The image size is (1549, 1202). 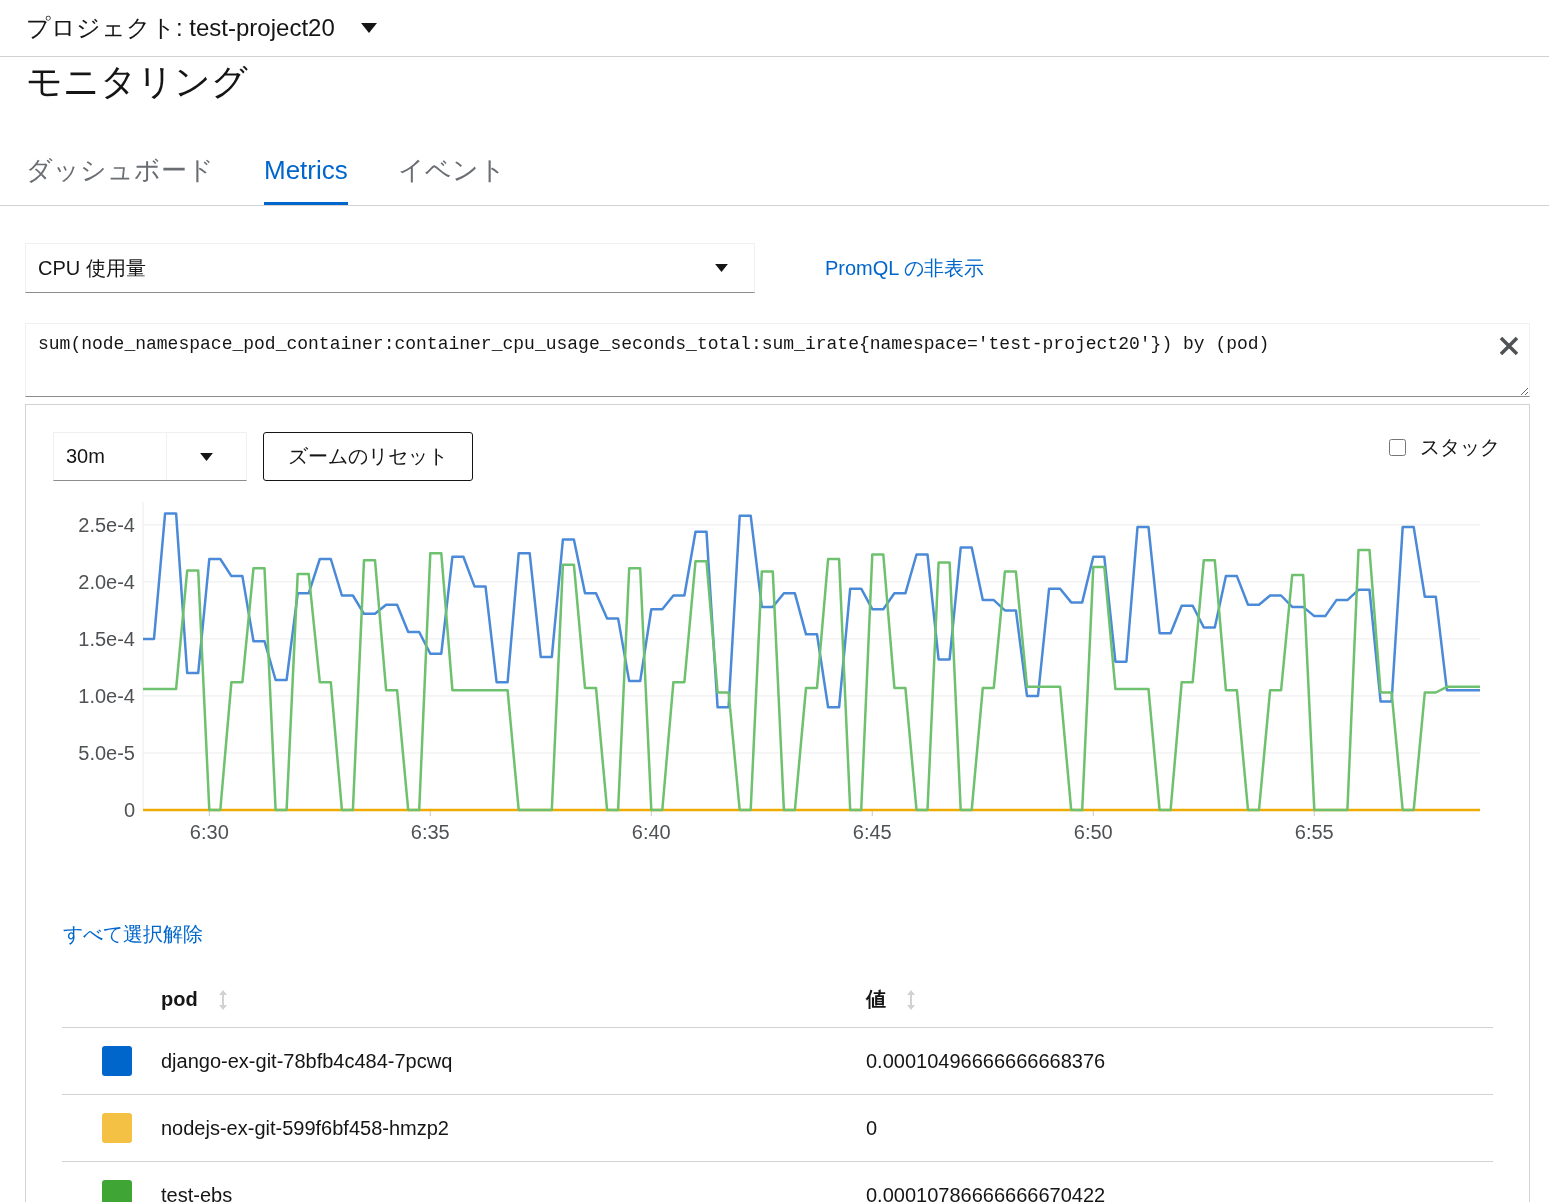 What do you see at coordinates (451, 179) in the screenshot?
I see `tab: イベント` at bounding box center [451, 179].